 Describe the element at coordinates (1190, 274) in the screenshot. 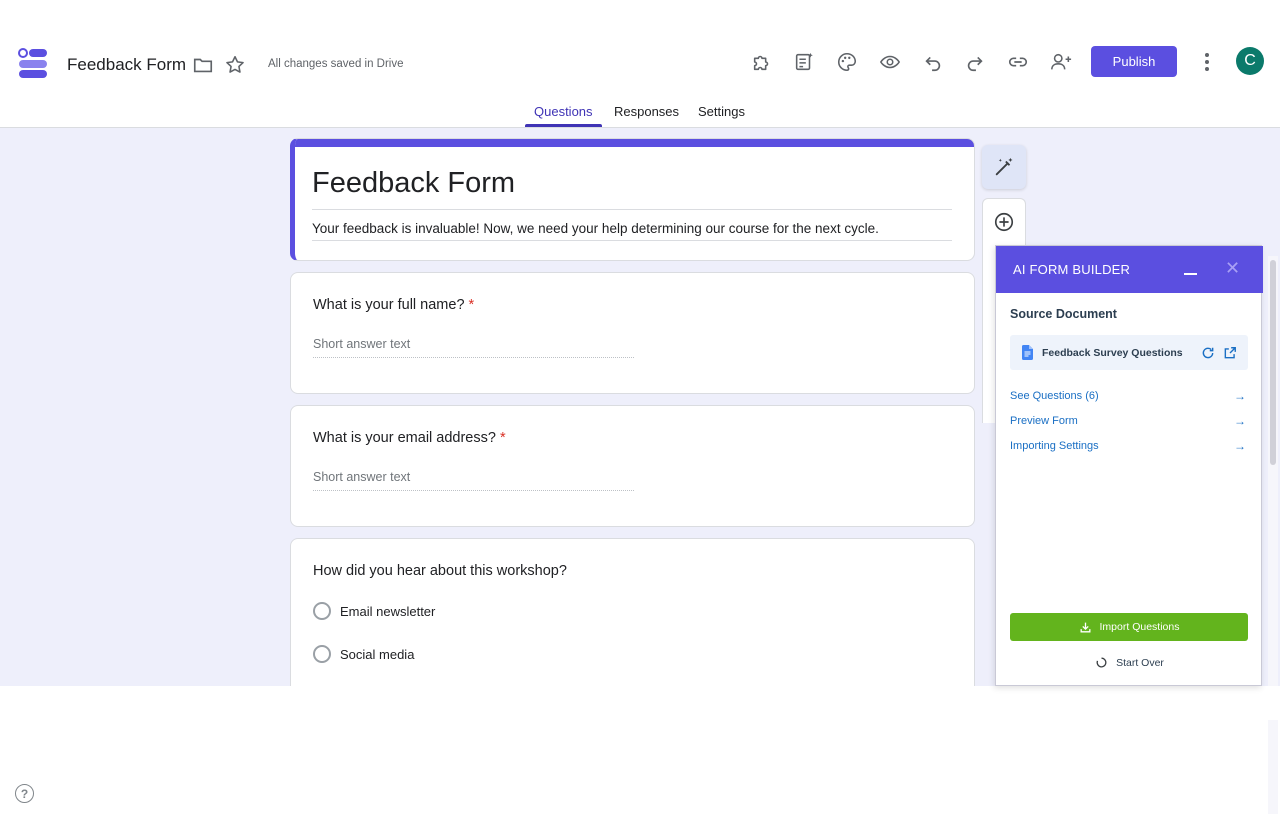

I see `minimize-icon` at that location.